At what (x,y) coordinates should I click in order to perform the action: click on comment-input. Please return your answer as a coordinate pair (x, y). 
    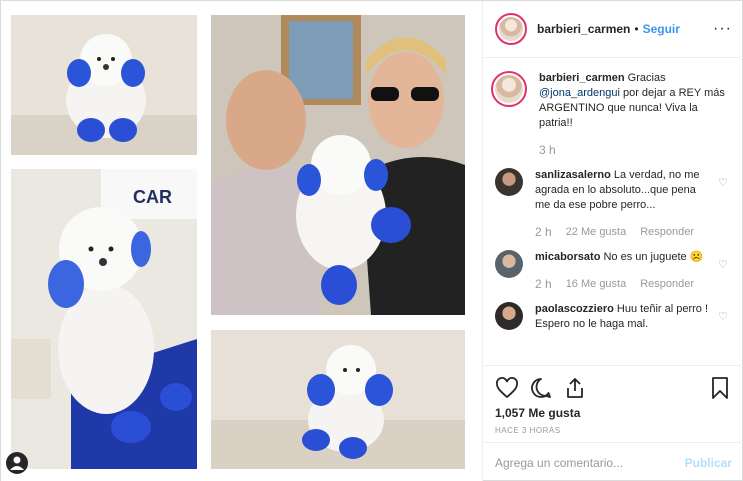
    Looking at the image, I should click on (590, 462).